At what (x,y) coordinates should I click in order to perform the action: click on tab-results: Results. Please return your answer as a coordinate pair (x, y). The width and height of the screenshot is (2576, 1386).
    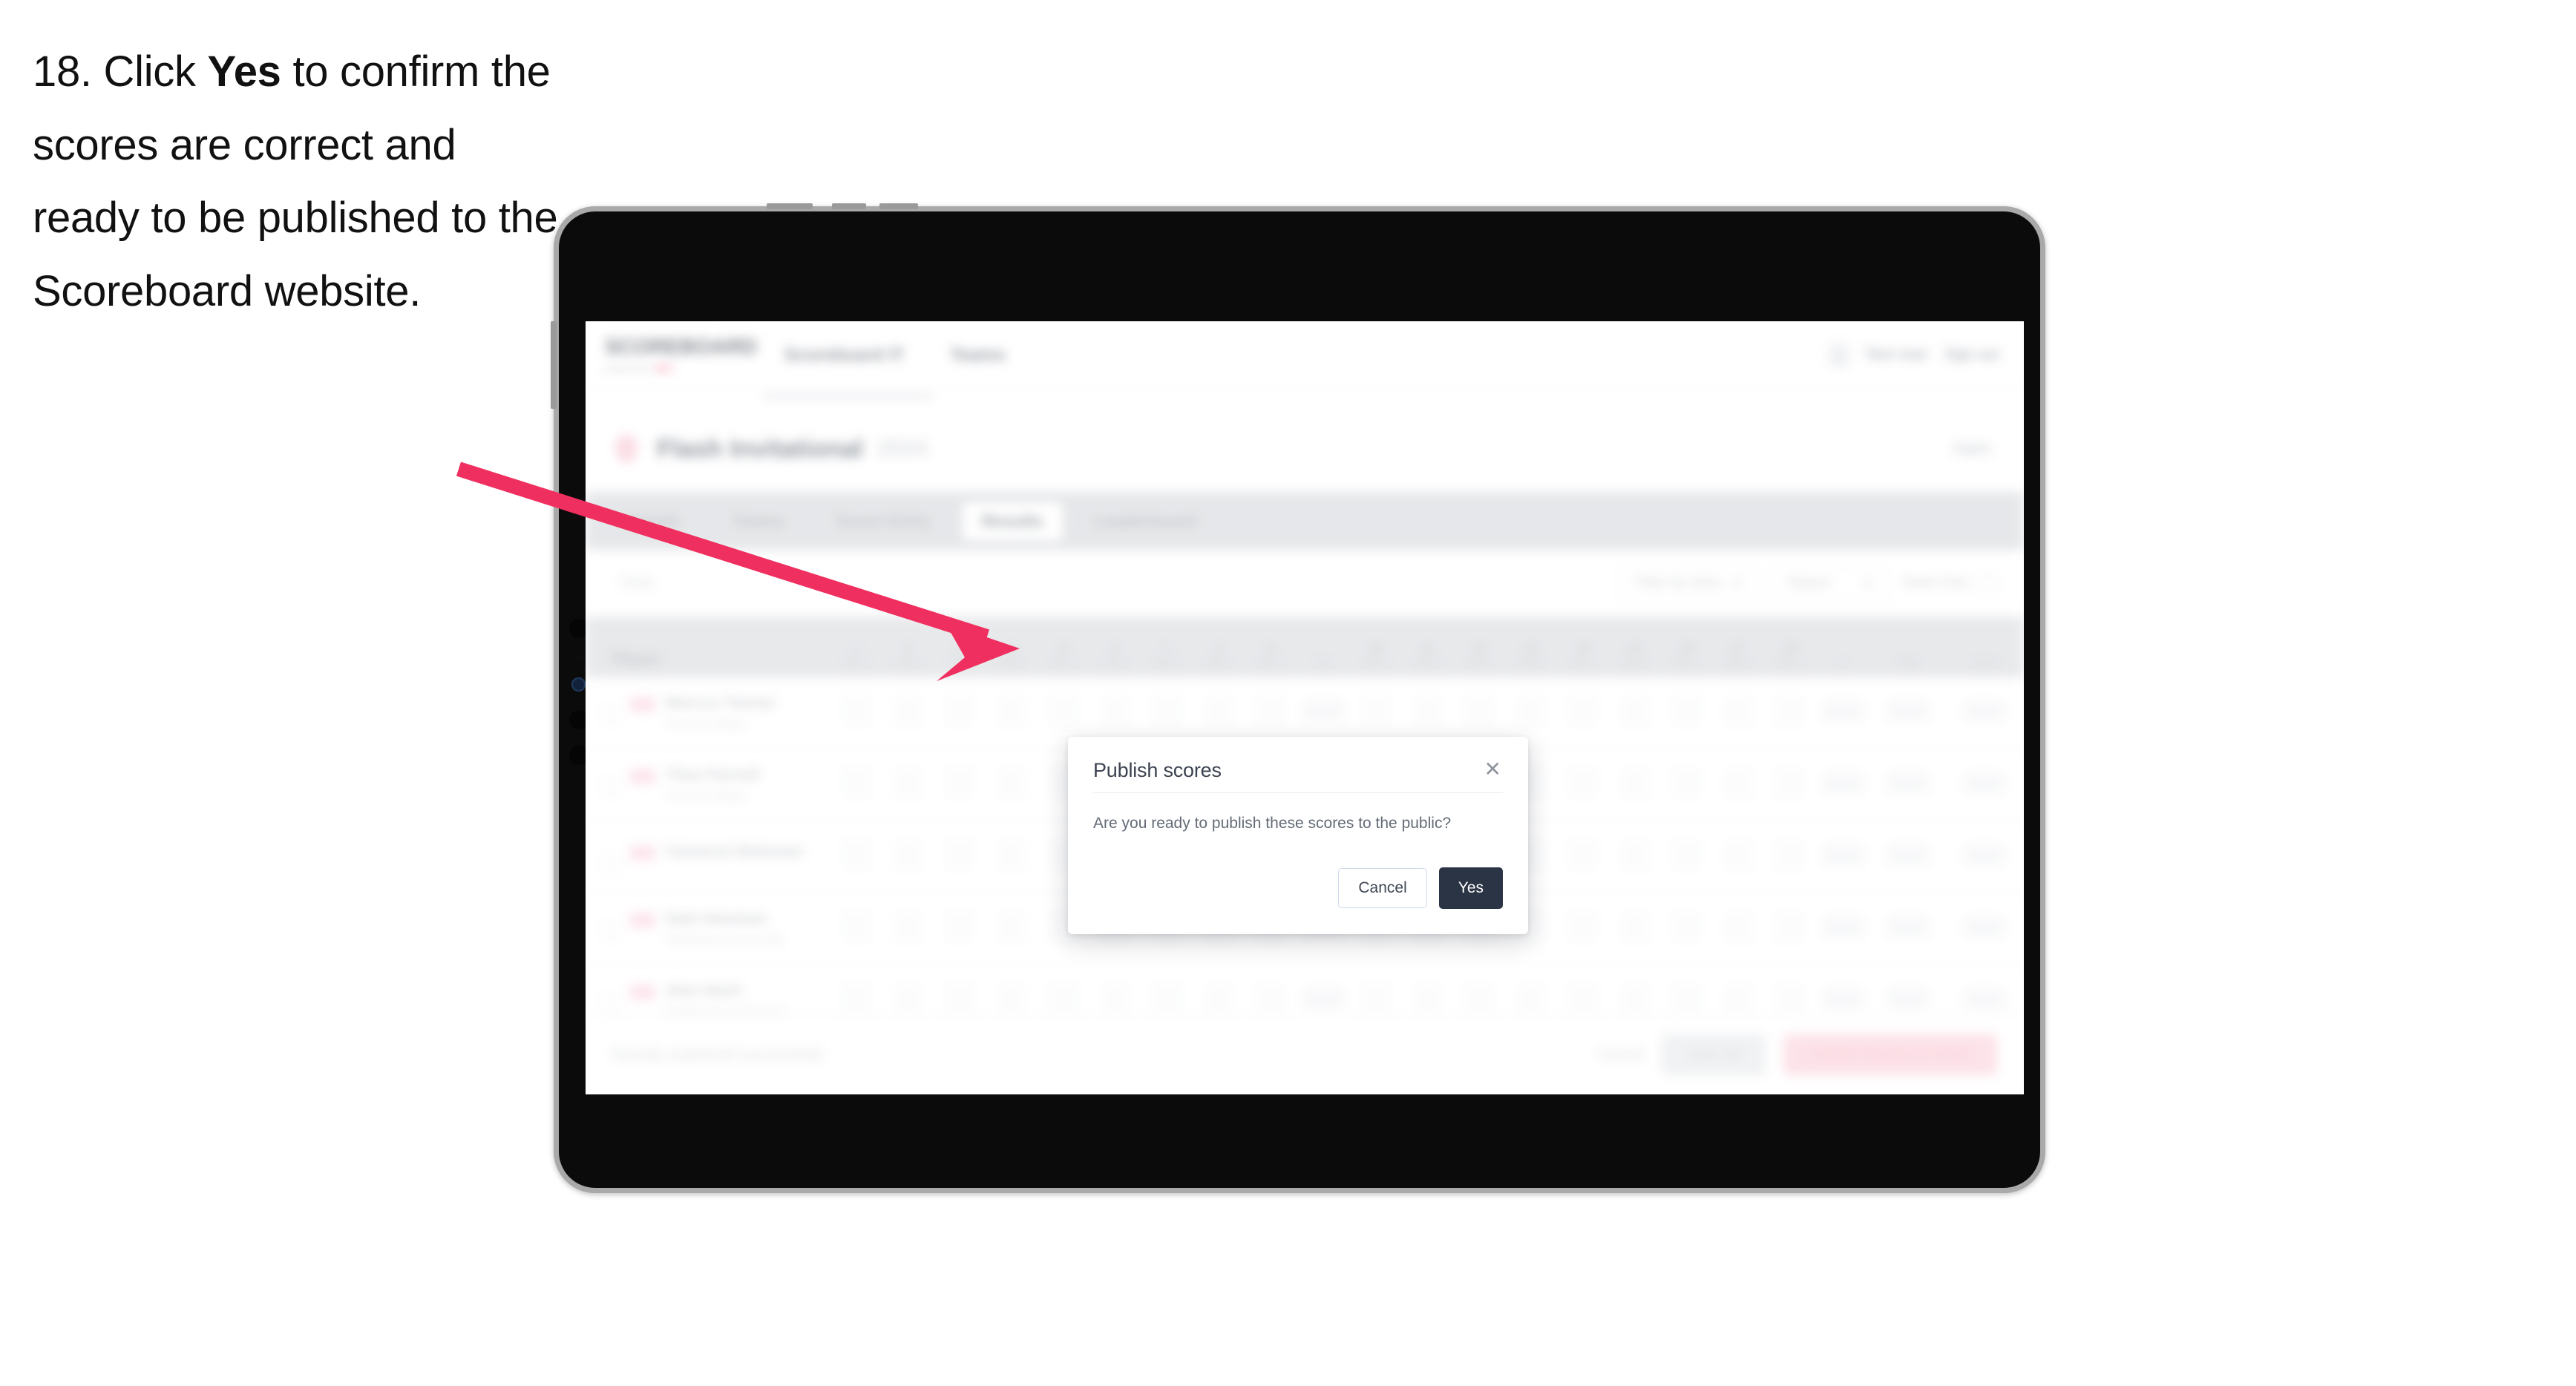
    Looking at the image, I should click on (1012, 521).